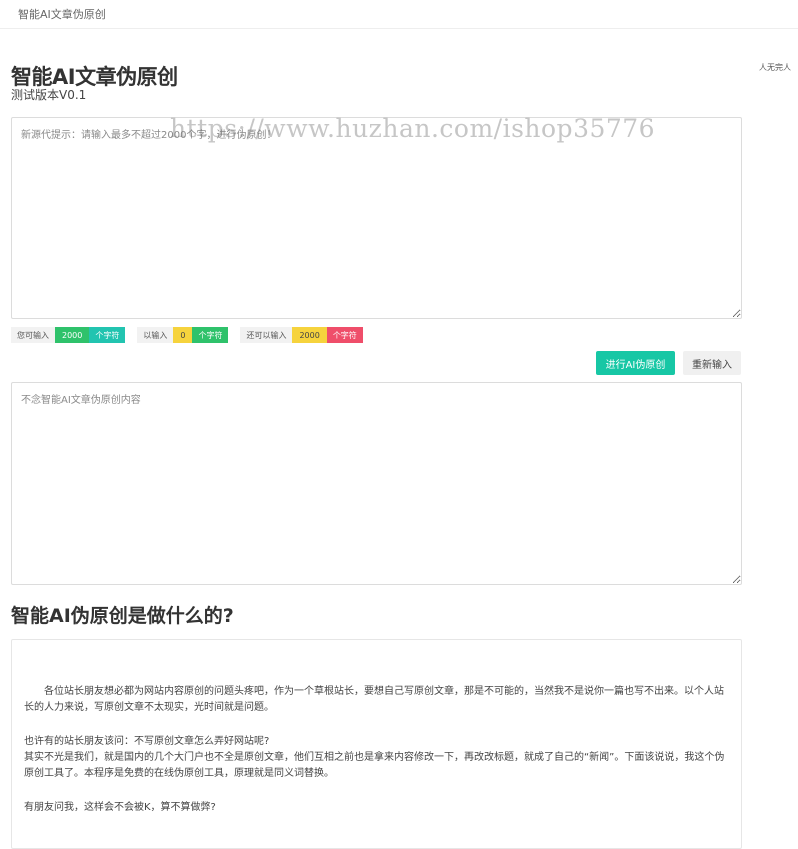 The image size is (798, 849). Describe the element at coordinates (344, 335) in the screenshot. I see `counter-remaining-unit: 个字符` at that location.